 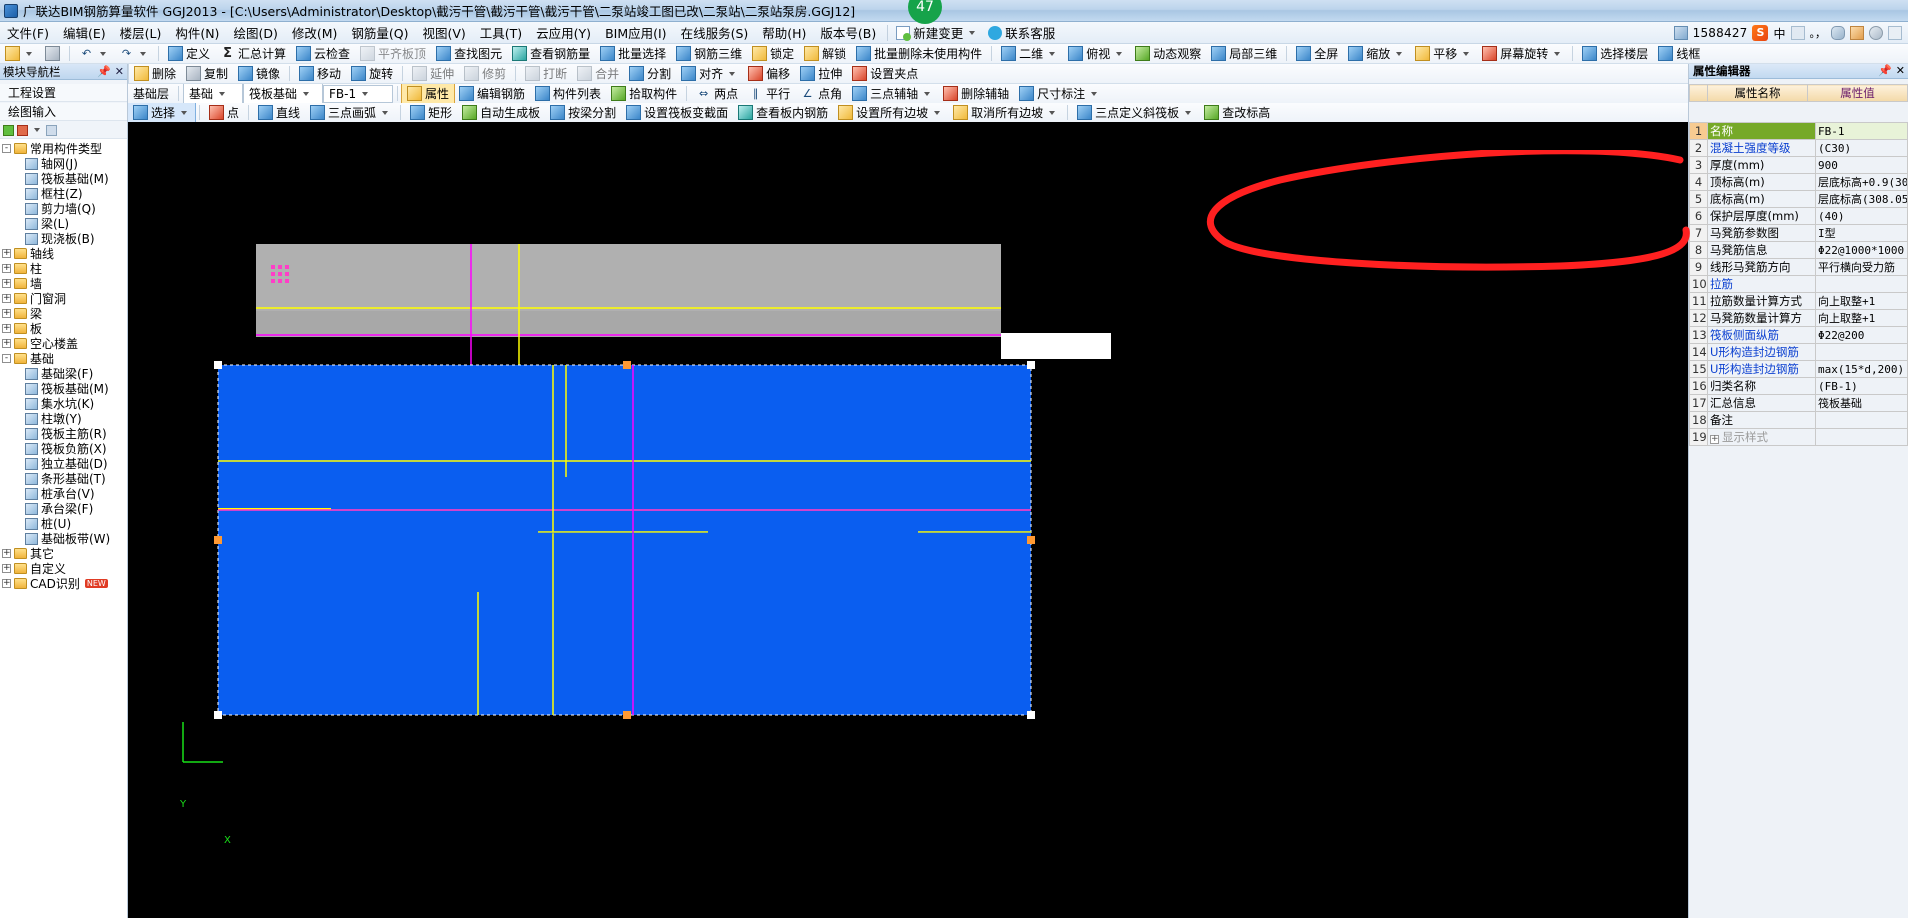 What do you see at coordinates (64, 328) in the screenshot?
I see `tree-node: + 板` at bounding box center [64, 328].